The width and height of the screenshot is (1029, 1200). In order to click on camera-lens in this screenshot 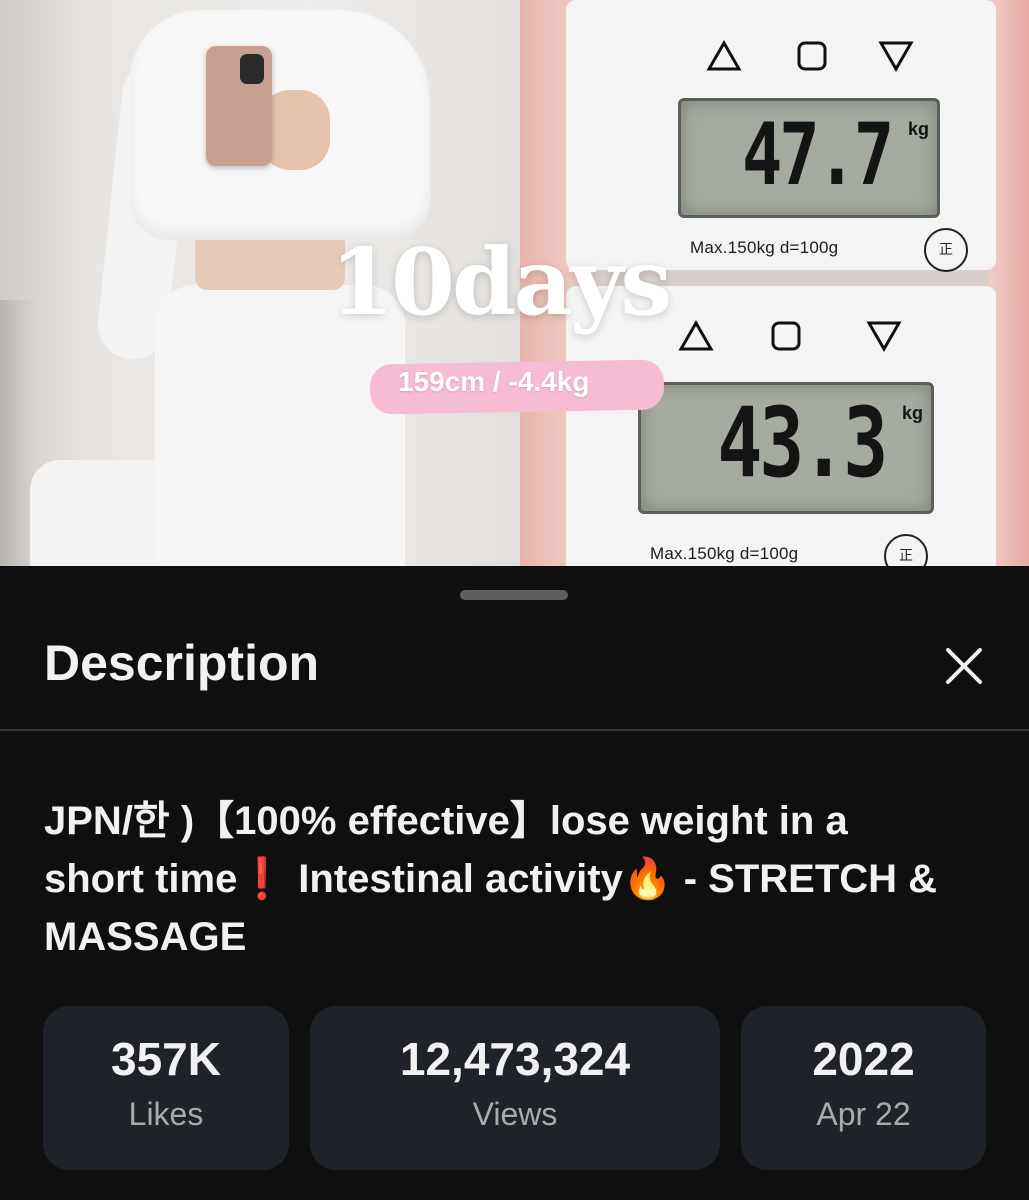, I will do `click(252, 69)`.